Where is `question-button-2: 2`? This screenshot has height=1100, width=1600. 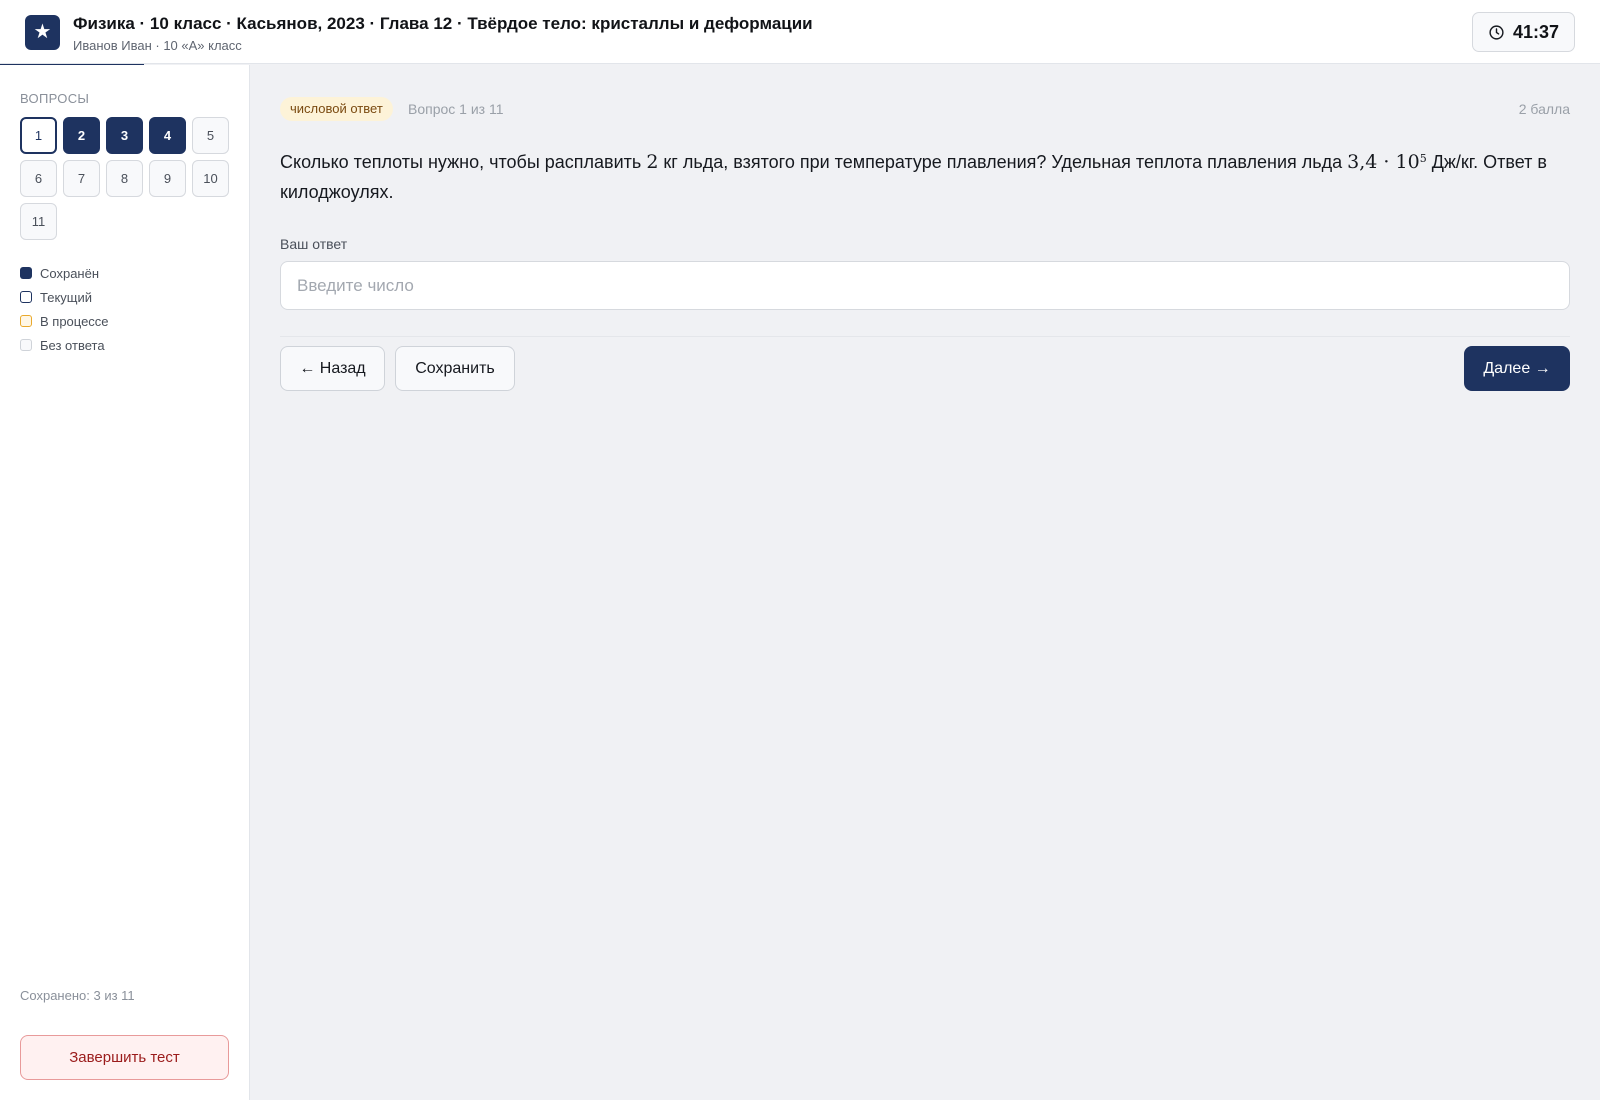
question-button-2: 2 is located at coordinates (81, 135).